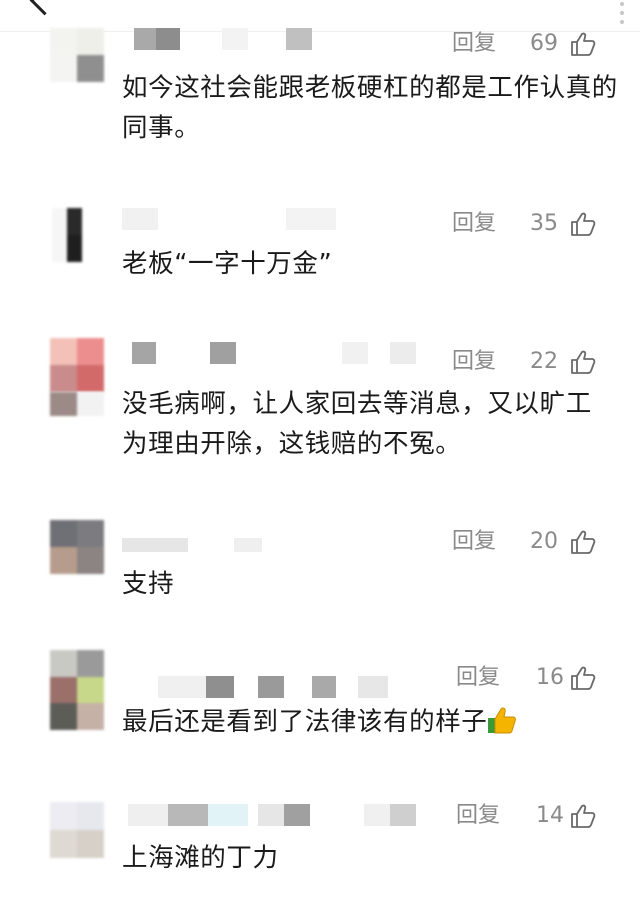 The width and height of the screenshot is (640, 915). I want to click on comment-actions: 回复 14, so click(536, 816).